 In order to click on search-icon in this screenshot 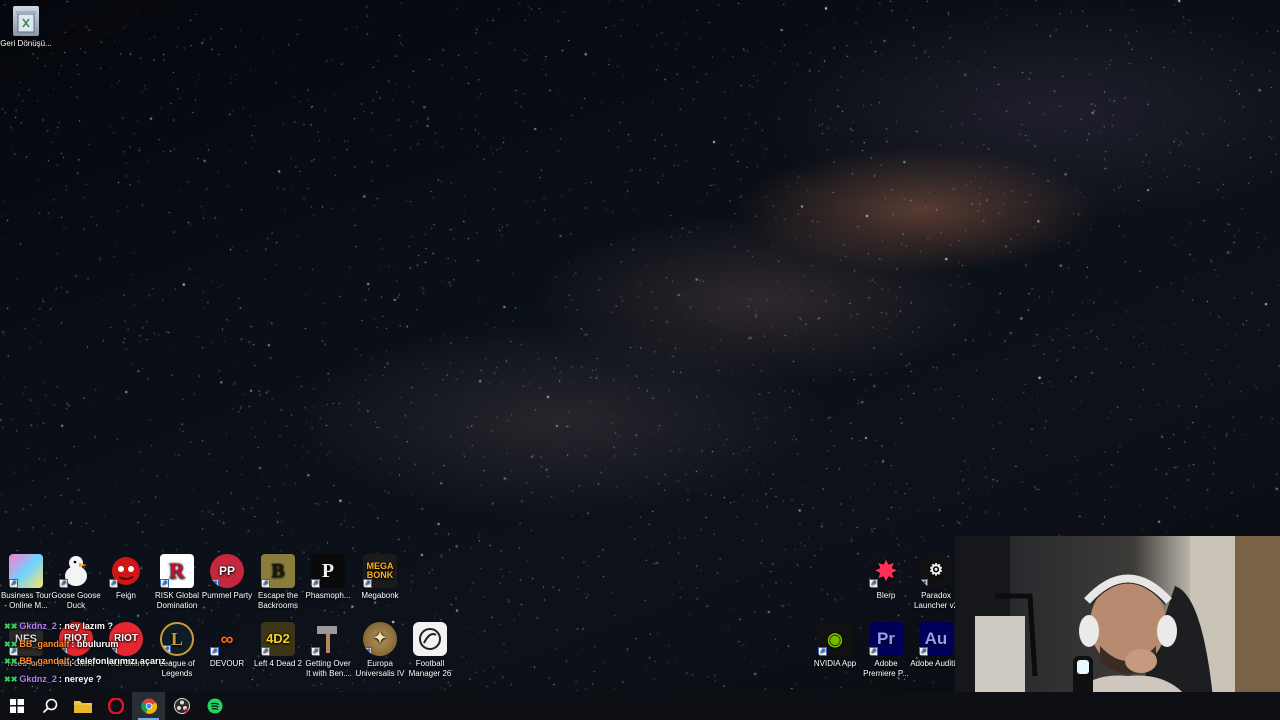, I will do `click(49, 706)`.